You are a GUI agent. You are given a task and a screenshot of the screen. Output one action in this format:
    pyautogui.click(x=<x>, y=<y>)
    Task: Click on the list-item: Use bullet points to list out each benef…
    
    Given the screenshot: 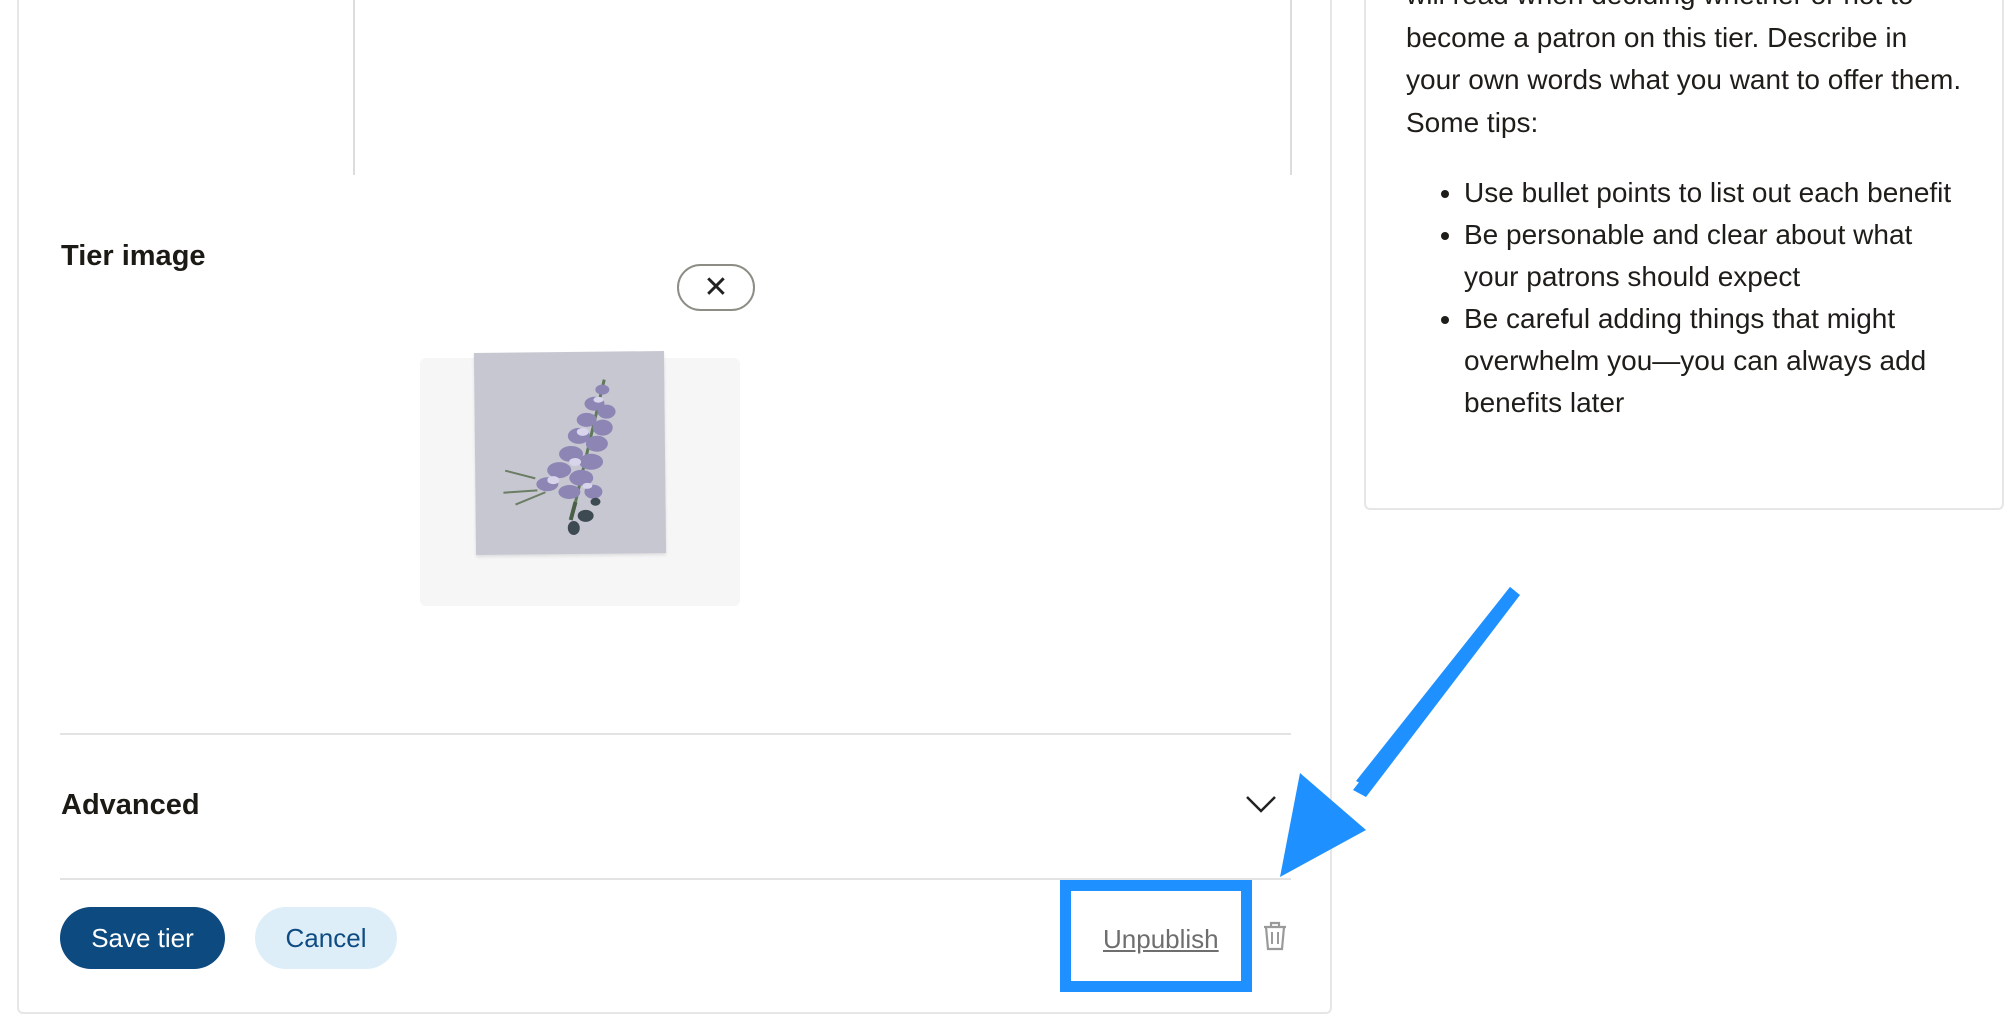 What is the action you would take?
    pyautogui.click(x=1715, y=193)
    